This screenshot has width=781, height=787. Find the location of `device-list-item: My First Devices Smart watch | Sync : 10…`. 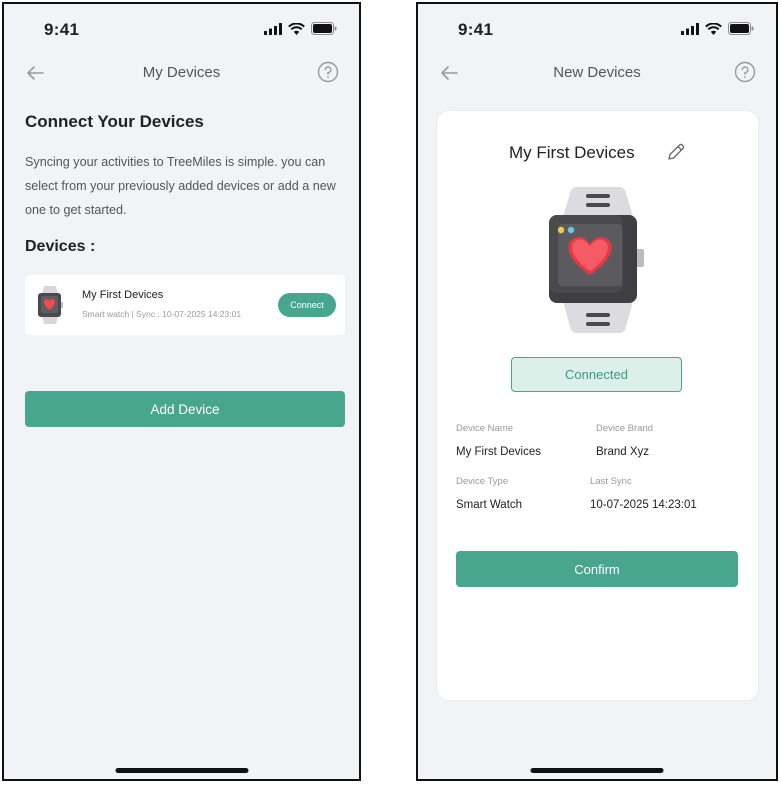

device-list-item: My First Devices Smart watch | Sync : 10… is located at coordinates (185, 305).